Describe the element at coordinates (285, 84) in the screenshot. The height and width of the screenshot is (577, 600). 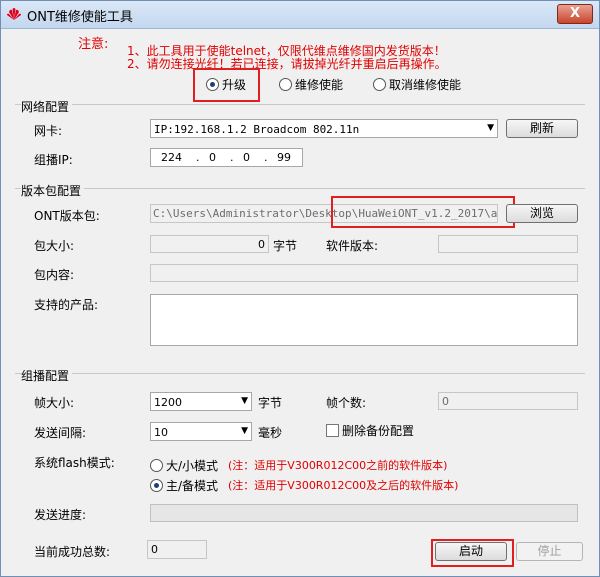
I see `radio-repair-enable` at that location.